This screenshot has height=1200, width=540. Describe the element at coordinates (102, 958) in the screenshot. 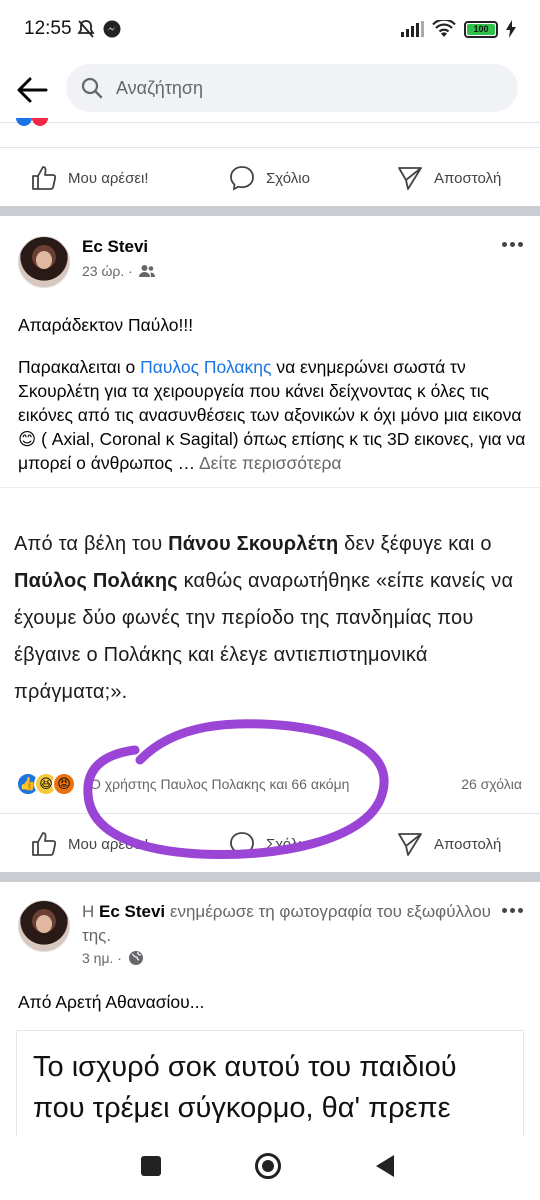

I see `post-time: 3 ημ. ·` at that location.